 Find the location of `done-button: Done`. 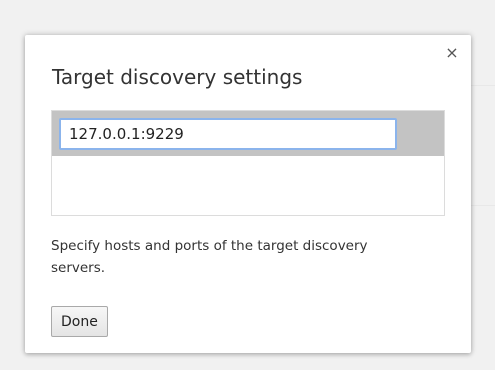

done-button: Done is located at coordinates (79, 321).